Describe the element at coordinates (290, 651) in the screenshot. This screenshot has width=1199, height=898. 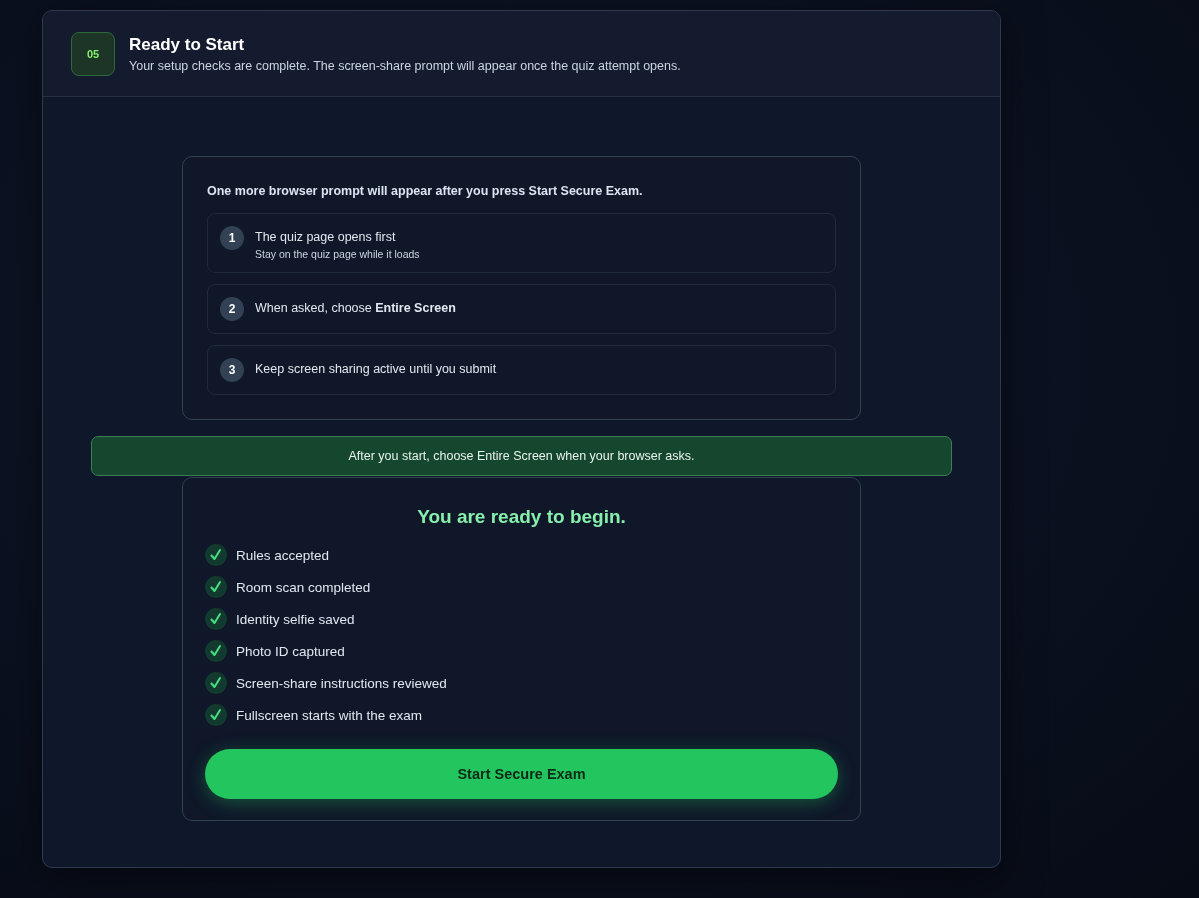
I see `checklist-item: Photo ID captured` at that location.